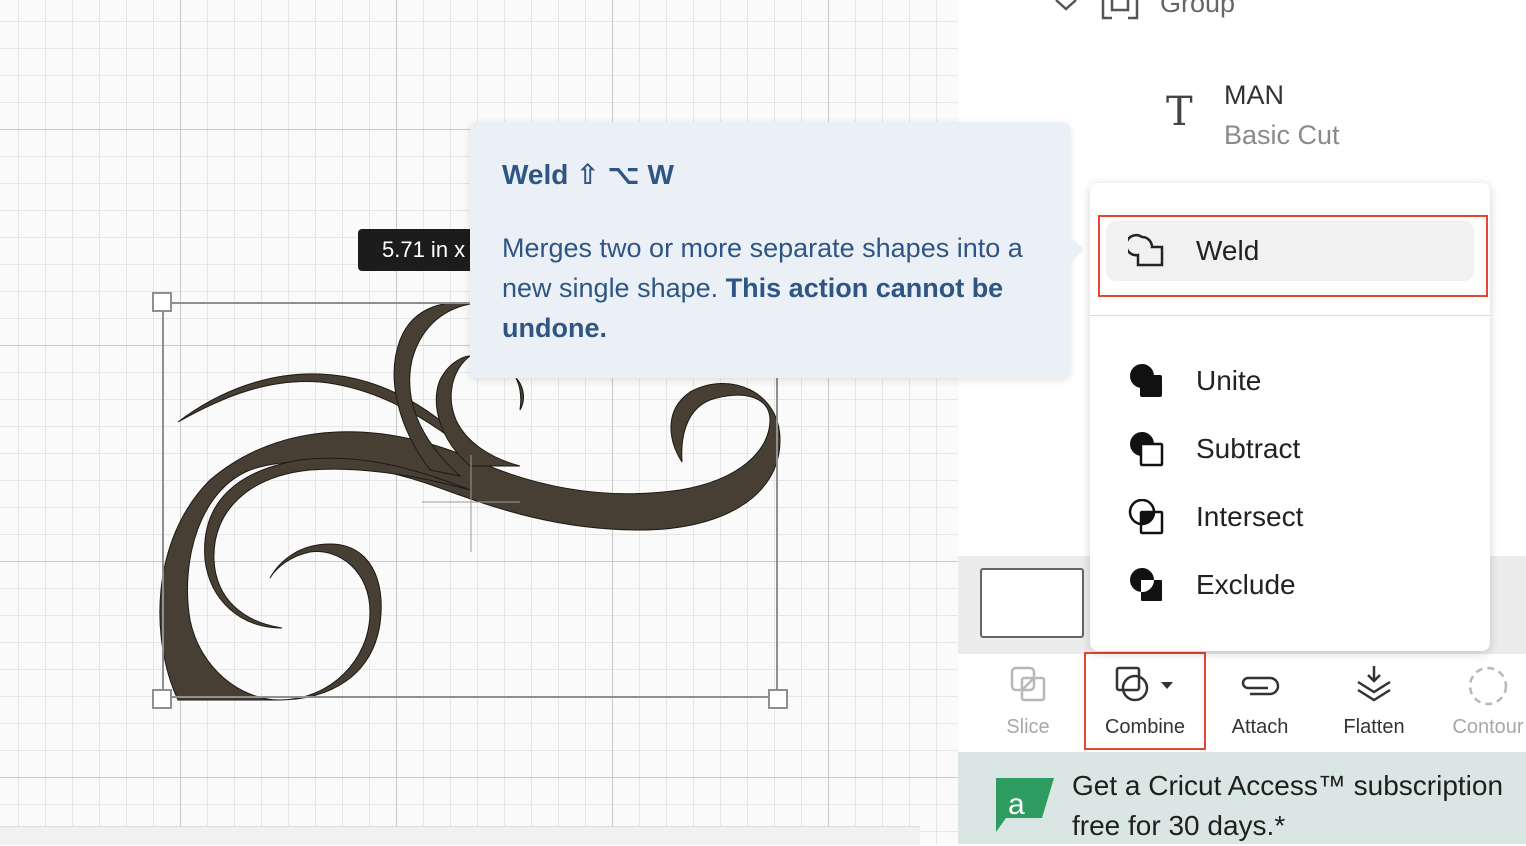 The image size is (1526, 846). What do you see at coordinates (1032, 603) in the screenshot?
I see `canvas-color-swatch` at bounding box center [1032, 603].